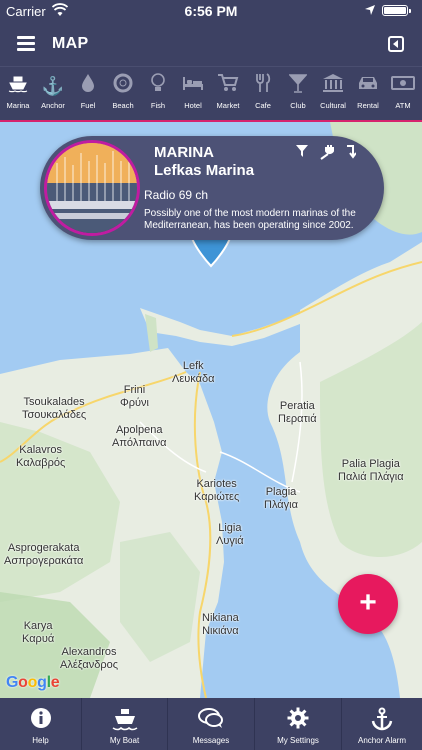  What do you see at coordinates (184, 152) in the screenshot?
I see `marina-type: MARINA` at bounding box center [184, 152].